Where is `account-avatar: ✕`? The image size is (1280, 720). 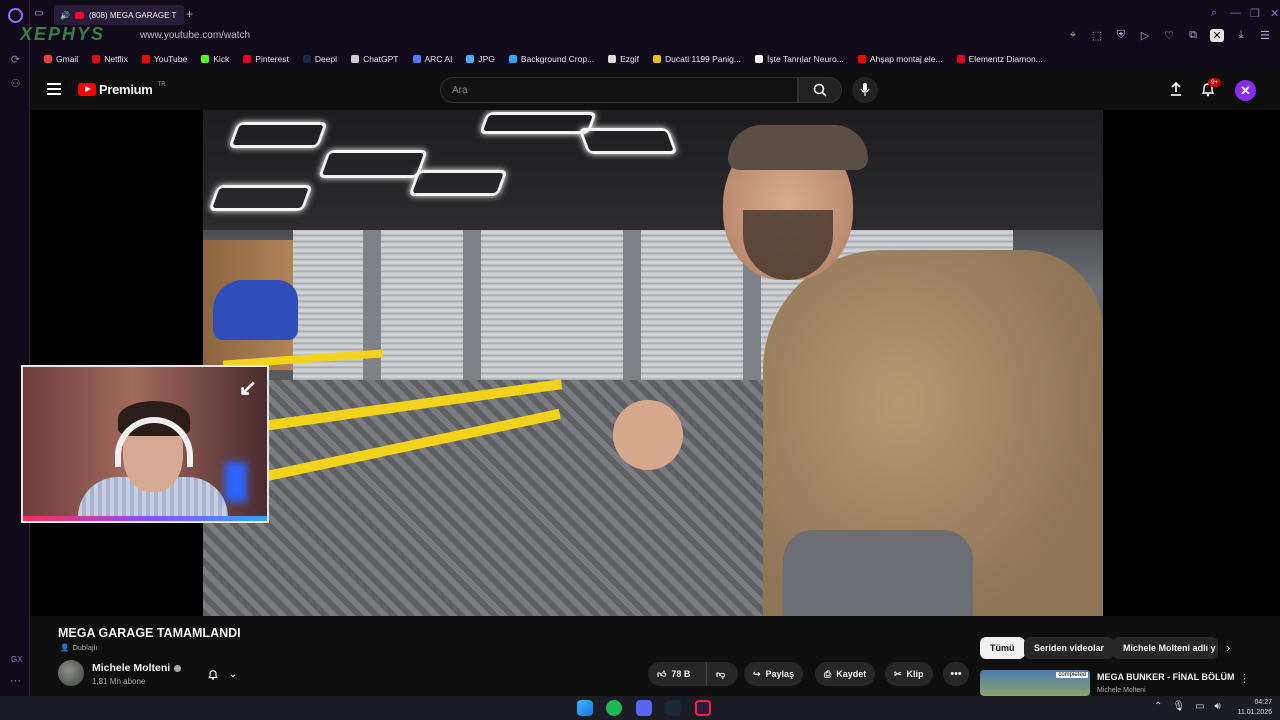 account-avatar: ✕ is located at coordinates (1245, 90).